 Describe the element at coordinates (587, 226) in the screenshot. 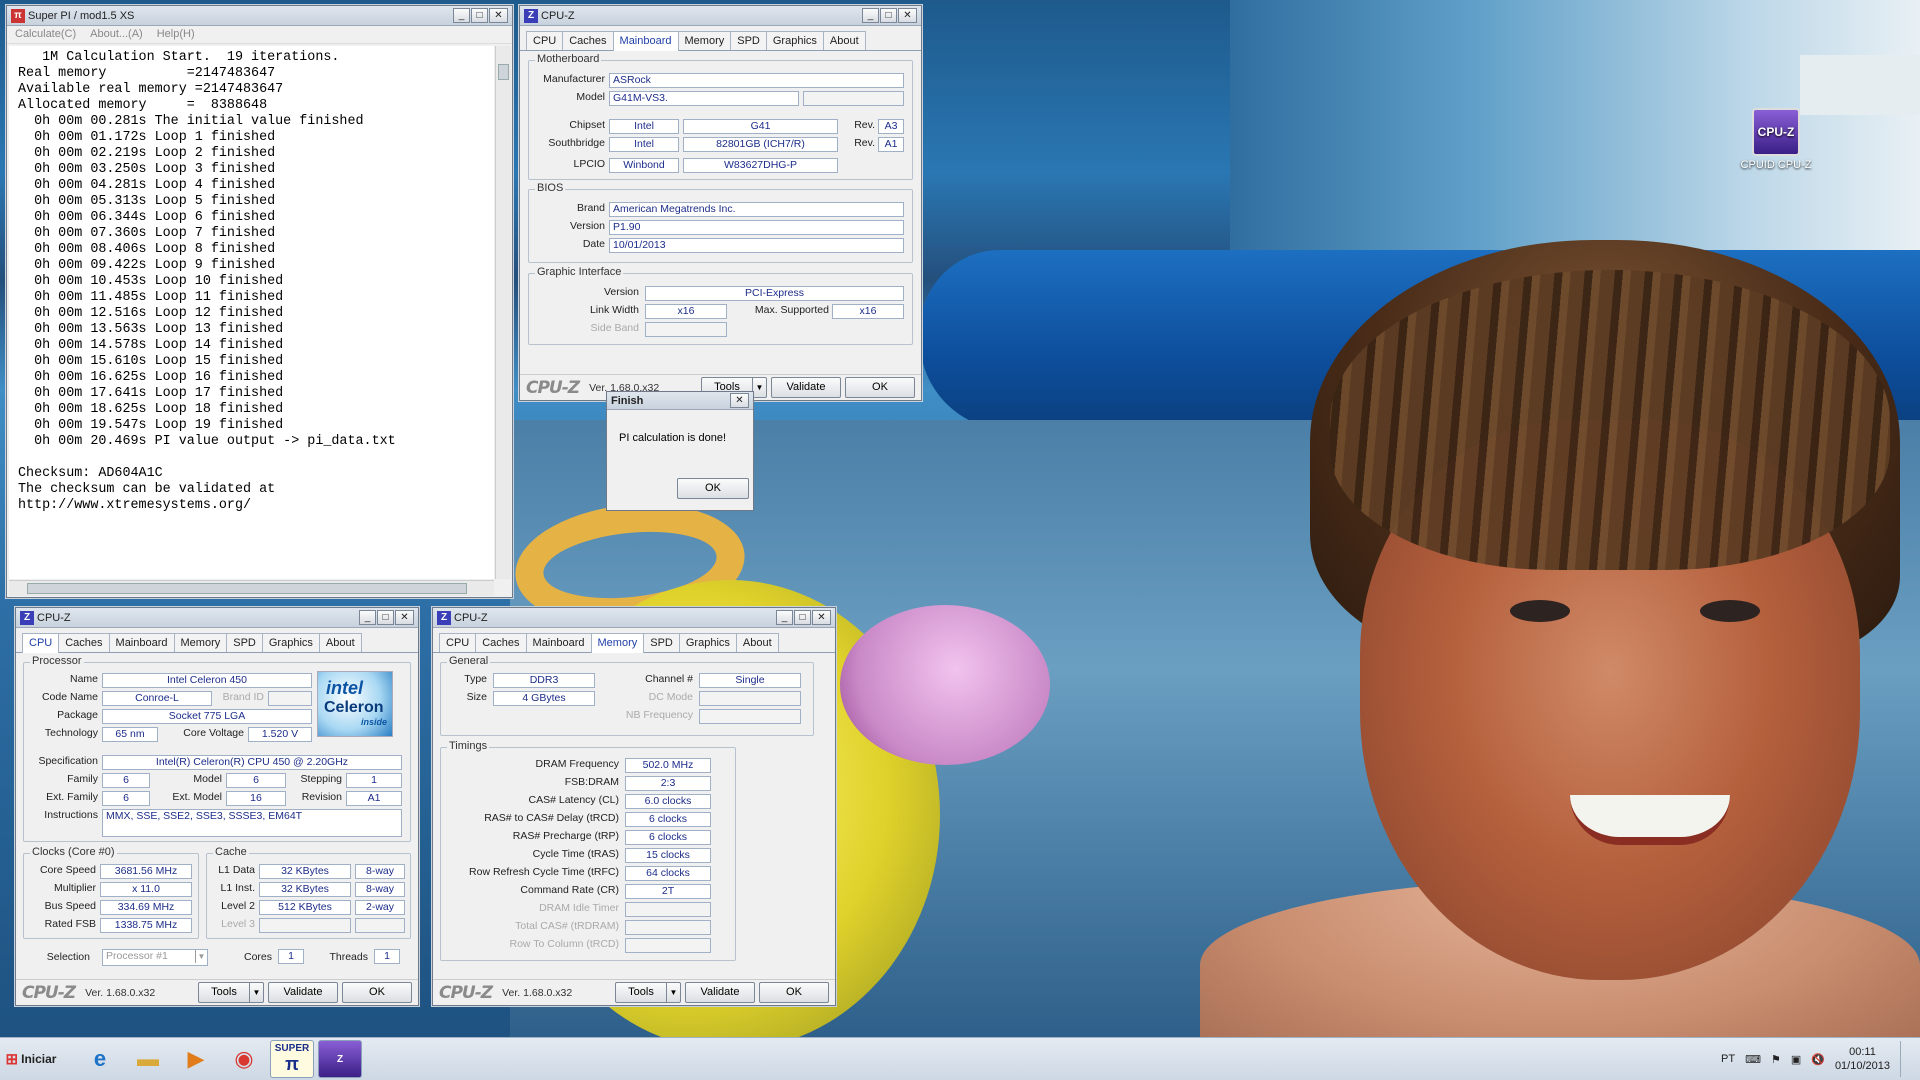

I see `label: Version` at that location.